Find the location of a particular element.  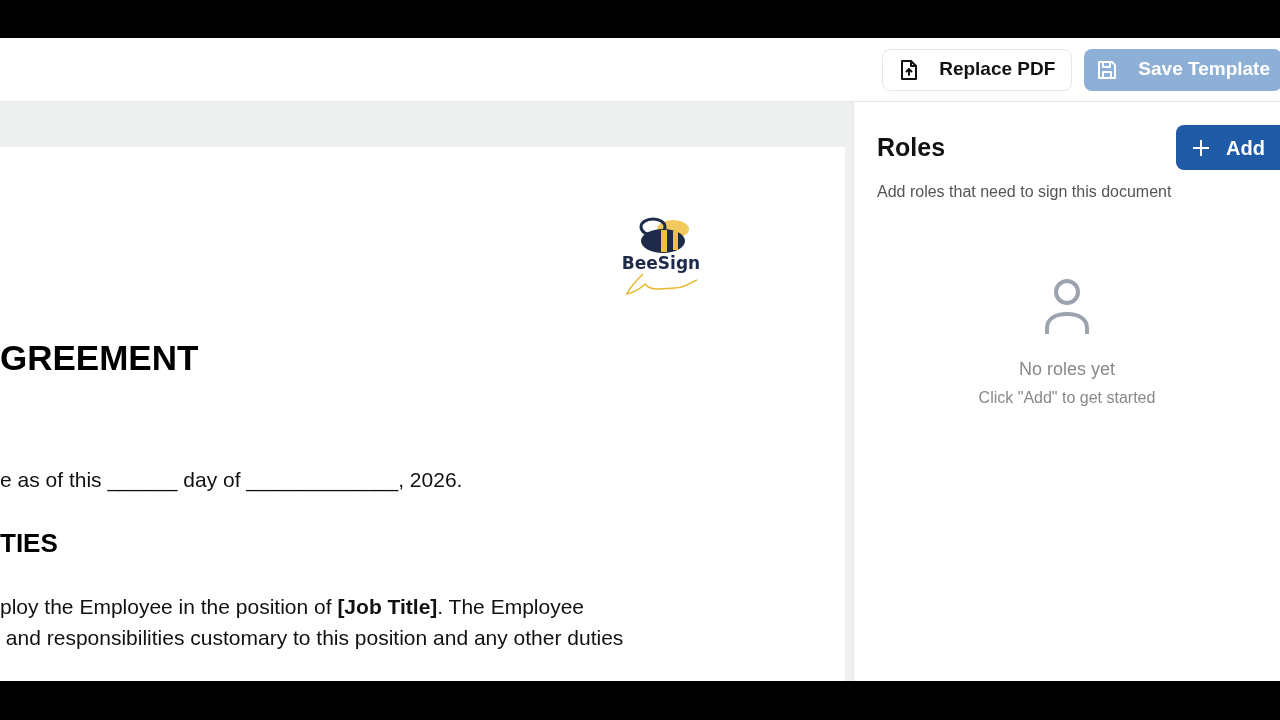

plus-icon is located at coordinates (1201, 147).